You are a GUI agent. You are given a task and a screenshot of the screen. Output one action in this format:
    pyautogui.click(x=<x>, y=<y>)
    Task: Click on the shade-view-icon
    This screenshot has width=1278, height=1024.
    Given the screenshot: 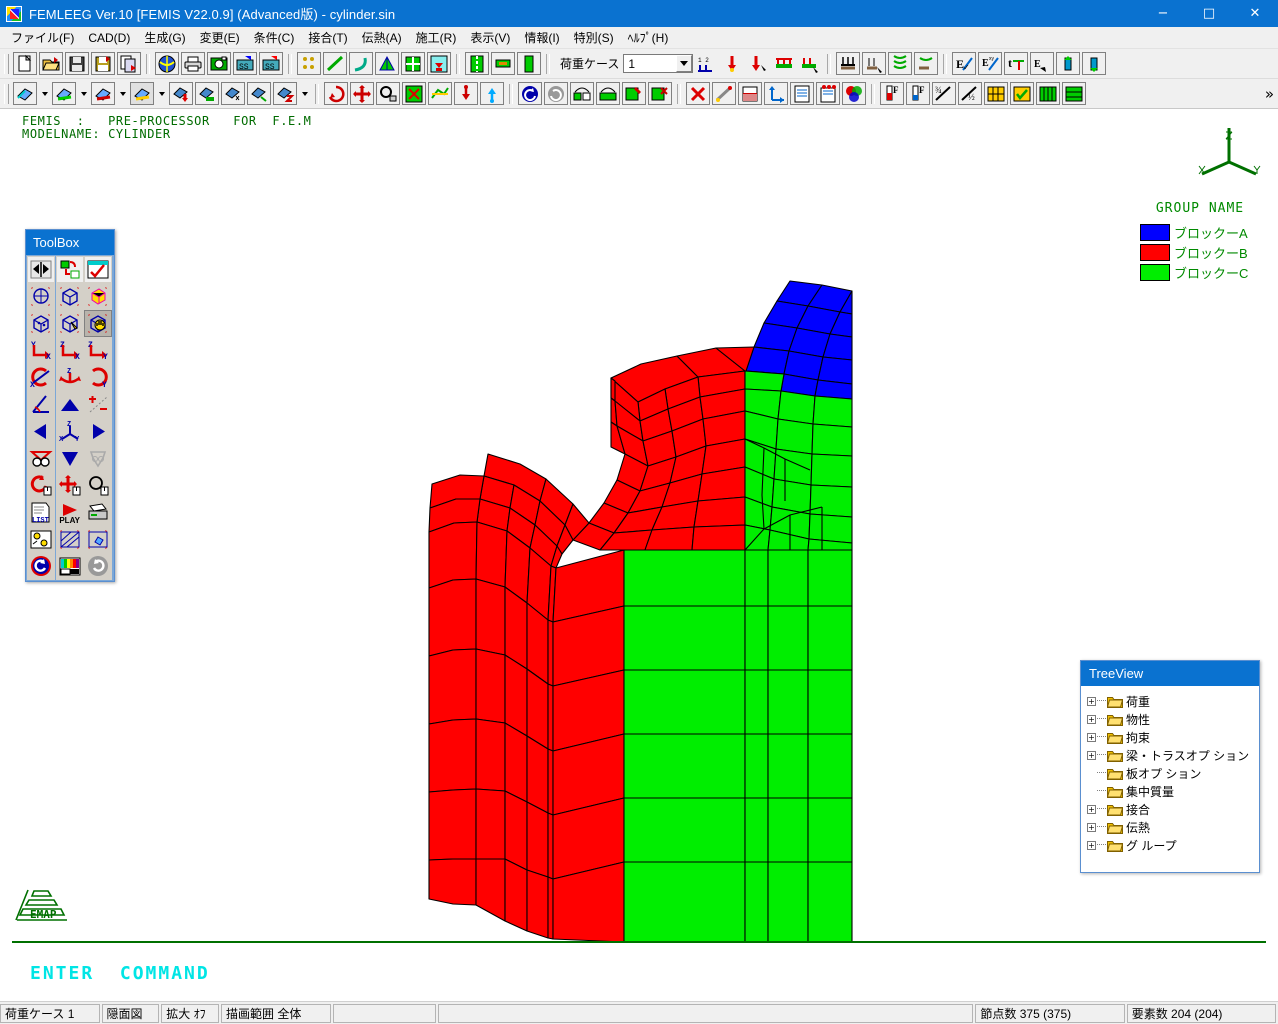 What is the action you would take?
    pyautogui.click(x=25, y=93)
    